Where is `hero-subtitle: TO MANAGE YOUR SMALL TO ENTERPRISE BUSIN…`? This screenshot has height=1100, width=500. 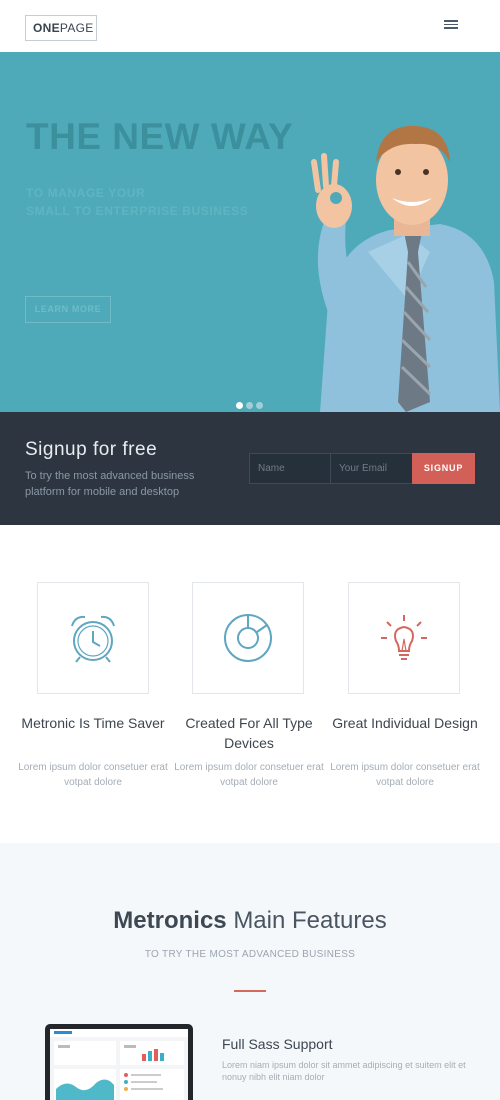 hero-subtitle: TO MANAGE YOUR SMALL TO ENTERPRISE BUSIN… is located at coordinates (156, 202).